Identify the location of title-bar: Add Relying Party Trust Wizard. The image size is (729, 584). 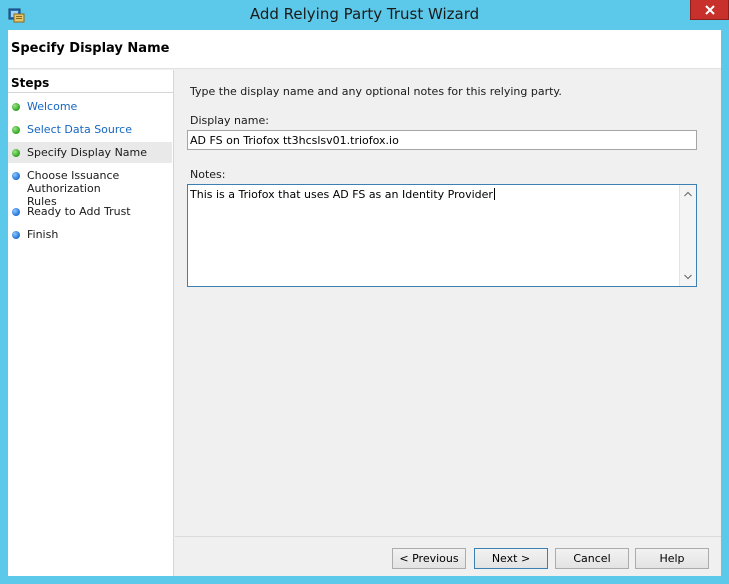
(364, 15).